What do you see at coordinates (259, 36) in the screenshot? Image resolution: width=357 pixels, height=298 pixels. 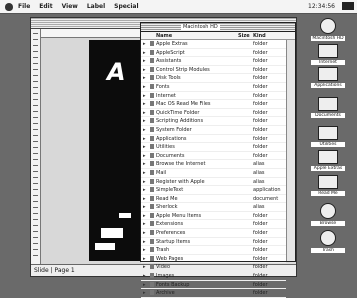 I see `column-kind: Kind` at bounding box center [259, 36].